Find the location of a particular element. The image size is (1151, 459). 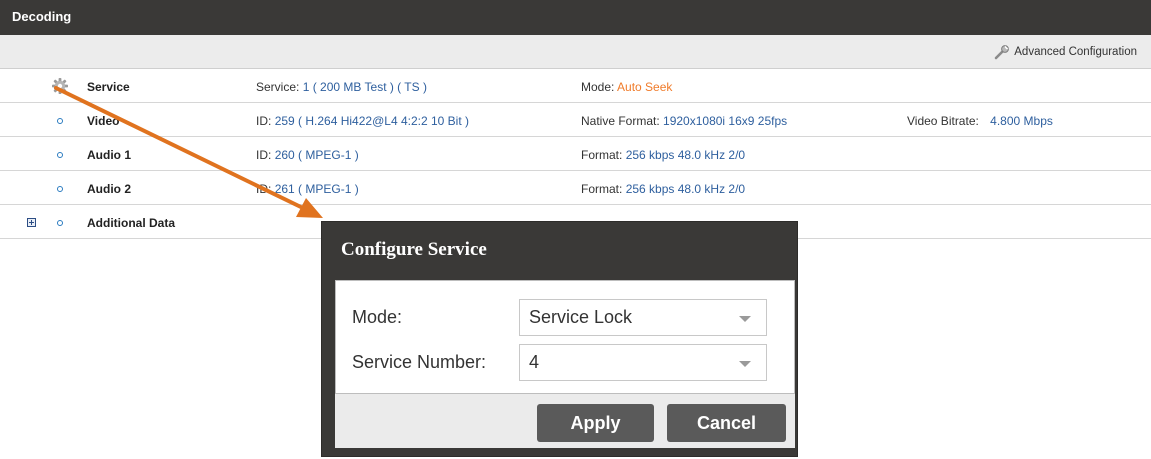

mode-field-label: Mode: is located at coordinates (377, 317).